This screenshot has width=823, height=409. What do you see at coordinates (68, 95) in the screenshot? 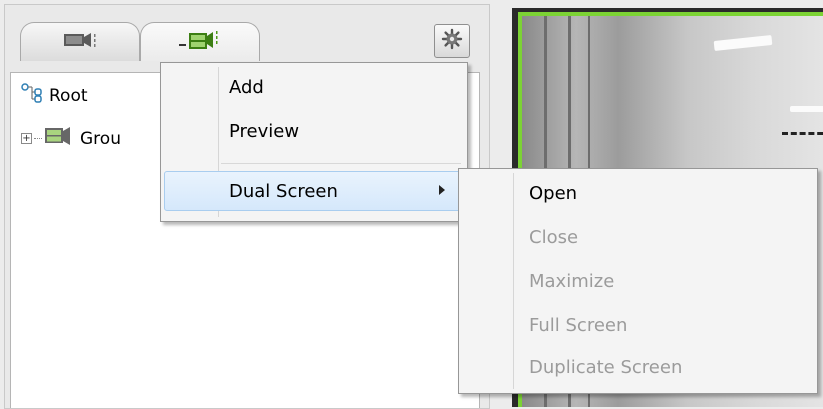
I see `tree-node-label: Root` at bounding box center [68, 95].